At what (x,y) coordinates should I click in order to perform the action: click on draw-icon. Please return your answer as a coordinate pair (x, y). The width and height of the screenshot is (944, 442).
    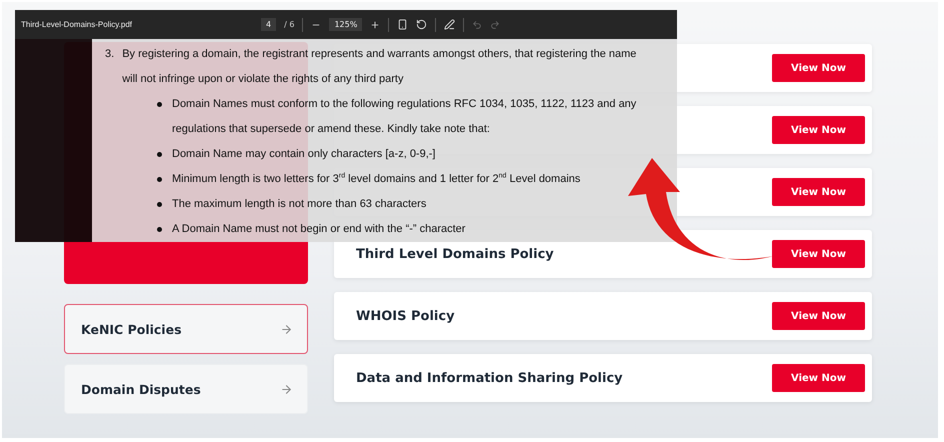
    Looking at the image, I should click on (450, 24).